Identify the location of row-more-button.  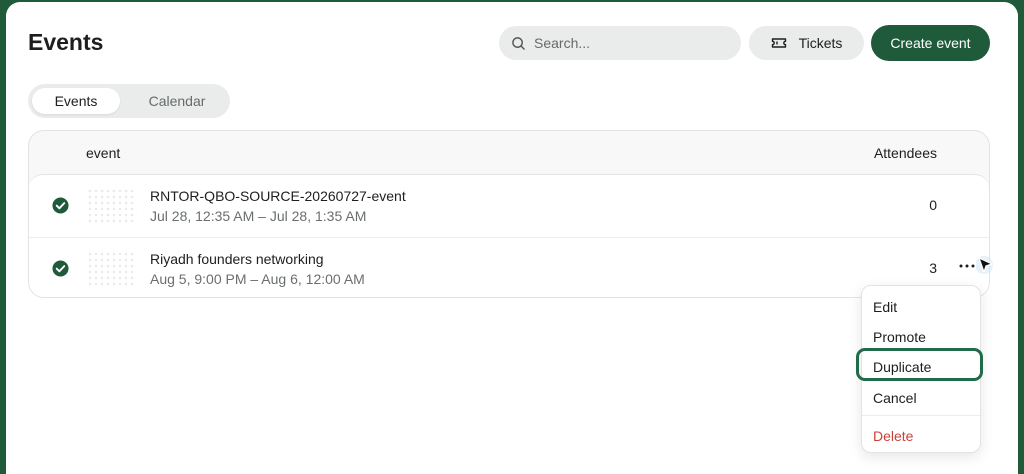
(967, 266).